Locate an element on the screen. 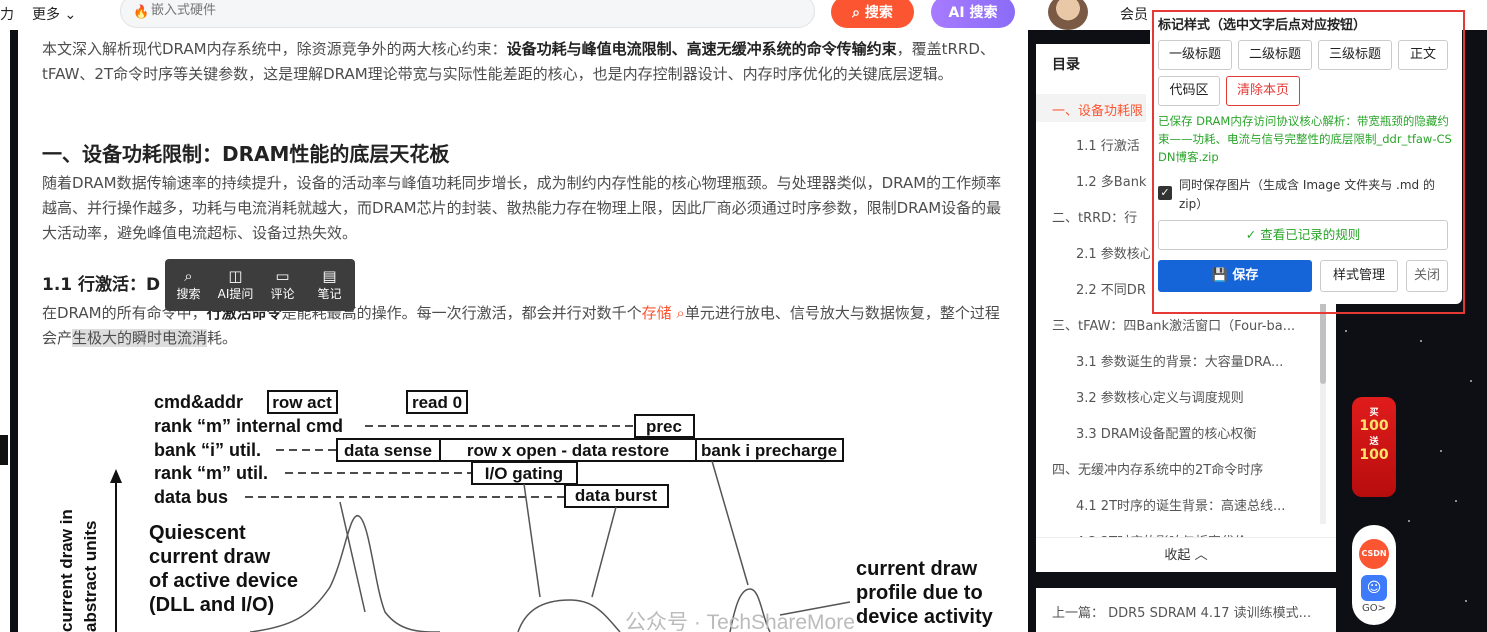  toc-item: 2.2 不同DR is located at coordinates (1113, 288).